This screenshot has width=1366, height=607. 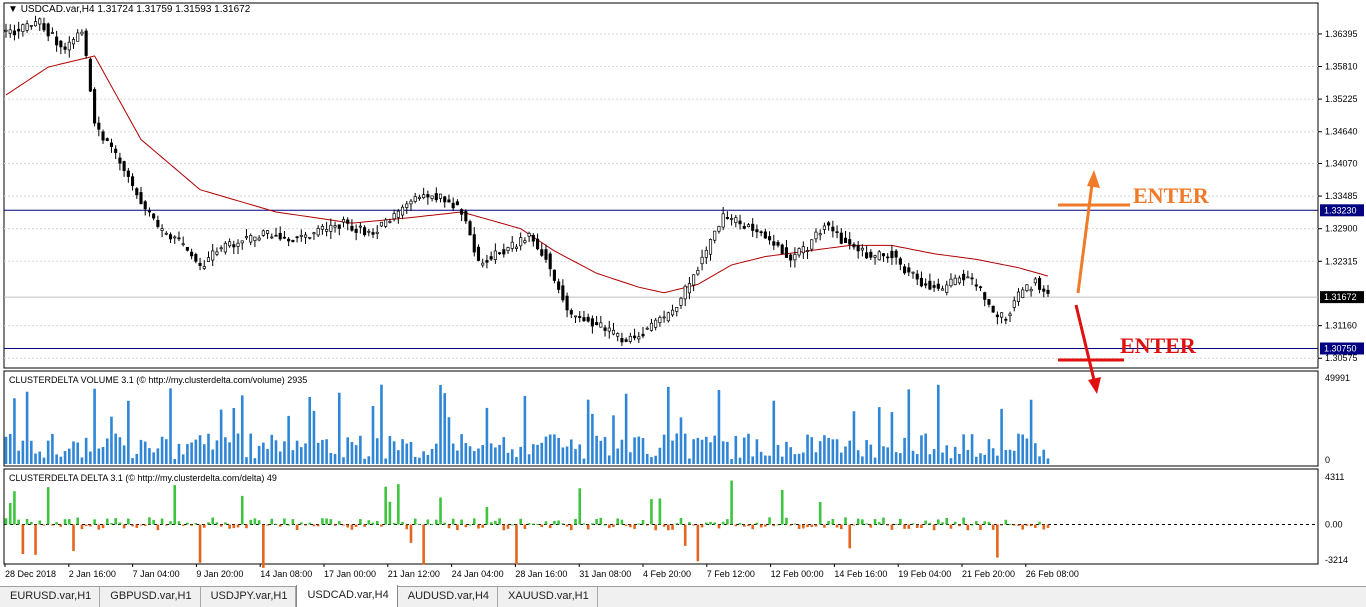 What do you see at coordinates (13, 9) in the screenshot?
I see `dropdown-triangle-icon: ▼` at bounding box center [13, 9].